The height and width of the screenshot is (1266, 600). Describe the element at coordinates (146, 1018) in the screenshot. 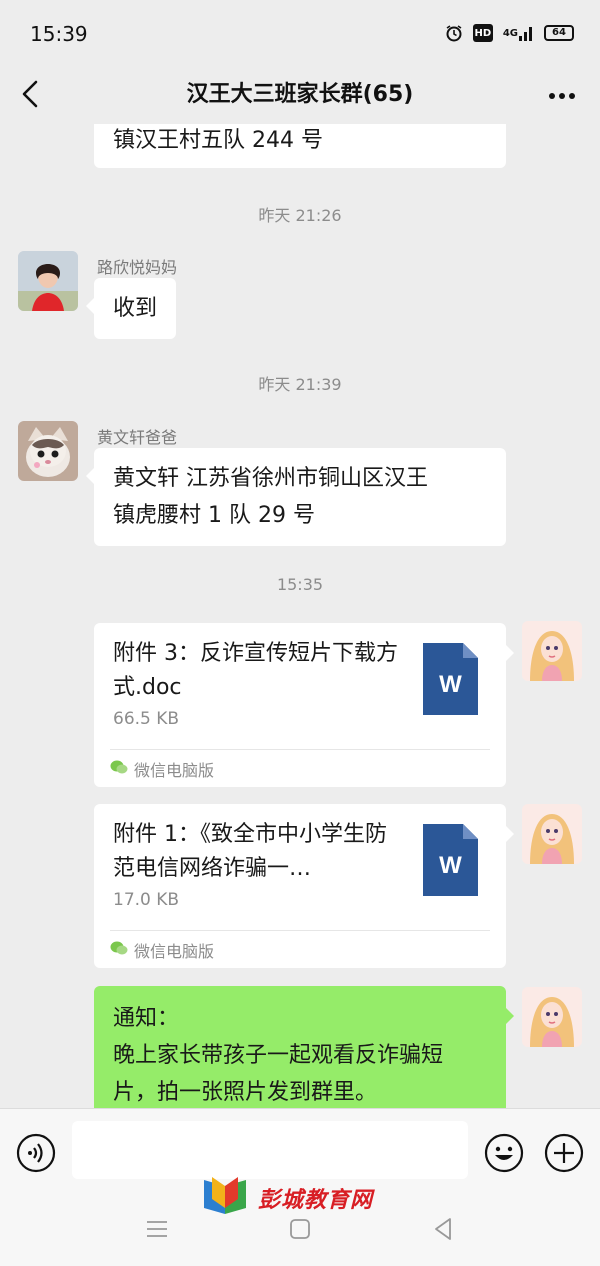

I see `message-text: 通知：` at that location.